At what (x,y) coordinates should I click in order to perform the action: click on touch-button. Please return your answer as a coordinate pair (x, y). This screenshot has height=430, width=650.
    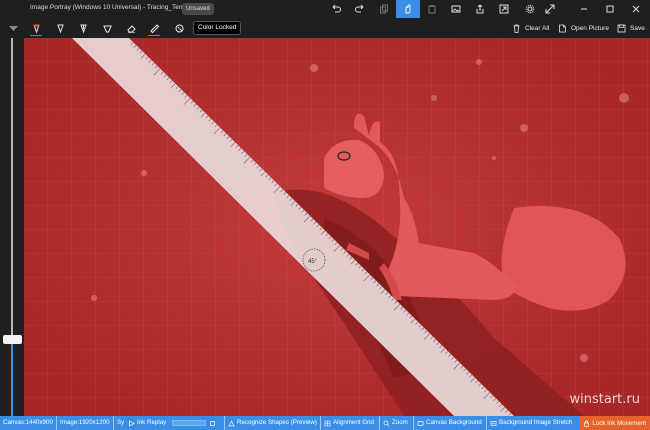
    Looking at the image, I should click on (408, 9).